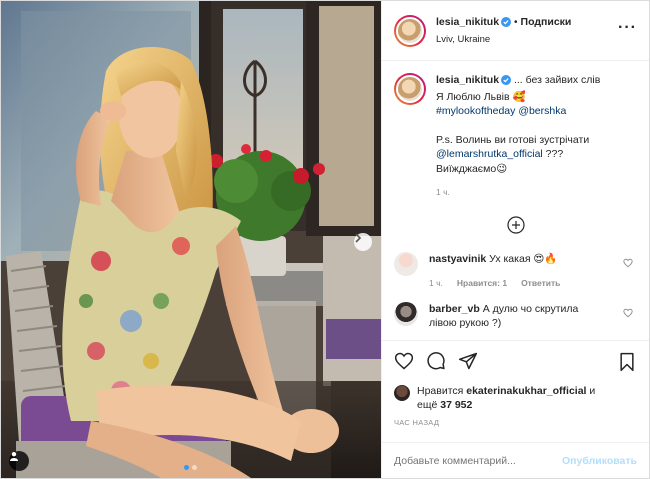  What do you see at coordinates (519, 96) in the screenshot?
I see `caption-emoji: 🥰` at bounding box center [519, 96].